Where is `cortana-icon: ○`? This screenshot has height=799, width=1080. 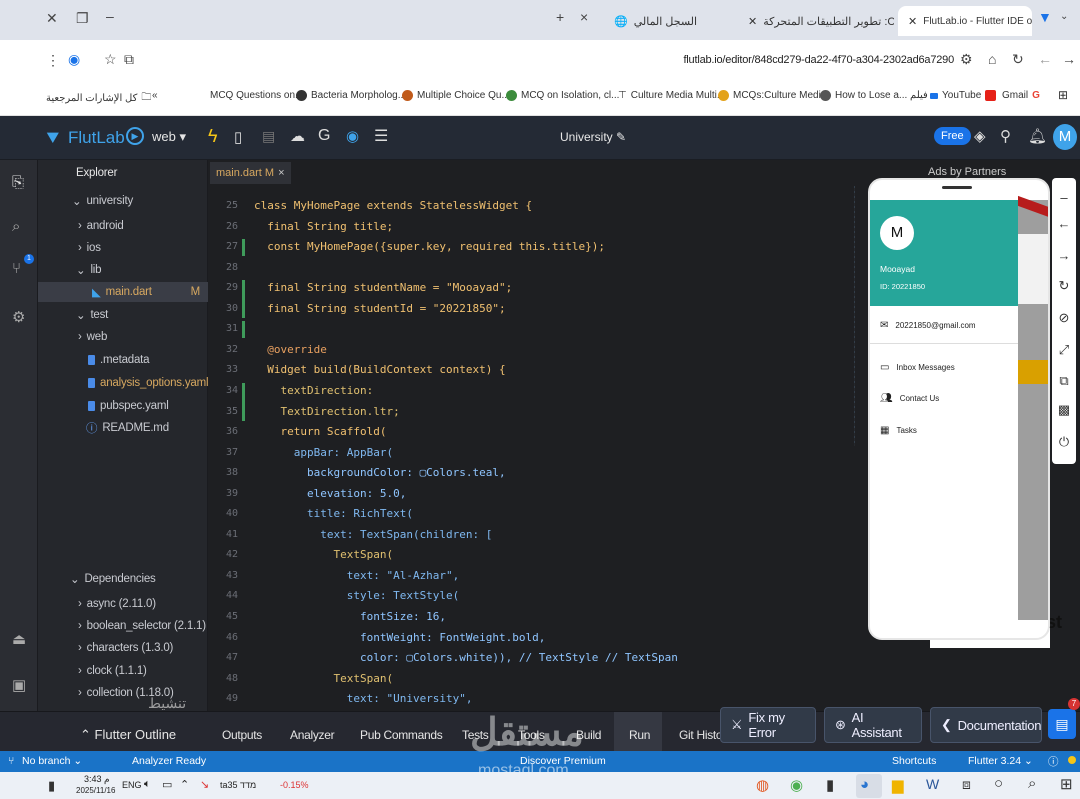
cortana-icon: ○ is located at coordinates (998, 783).